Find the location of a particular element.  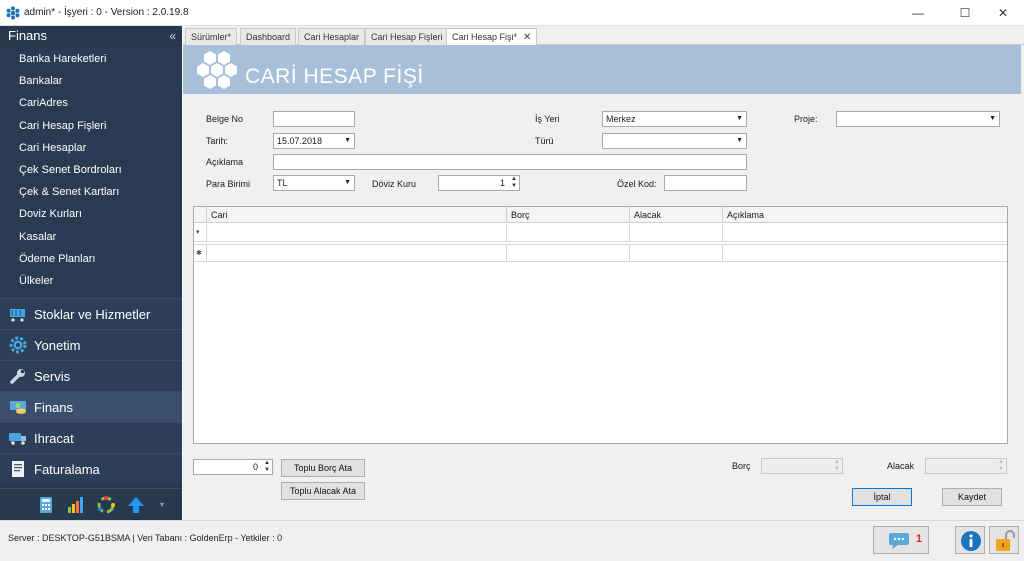

tarih-date-picker: 15.07.2018 ▼ is located at coordinates (314, 141).